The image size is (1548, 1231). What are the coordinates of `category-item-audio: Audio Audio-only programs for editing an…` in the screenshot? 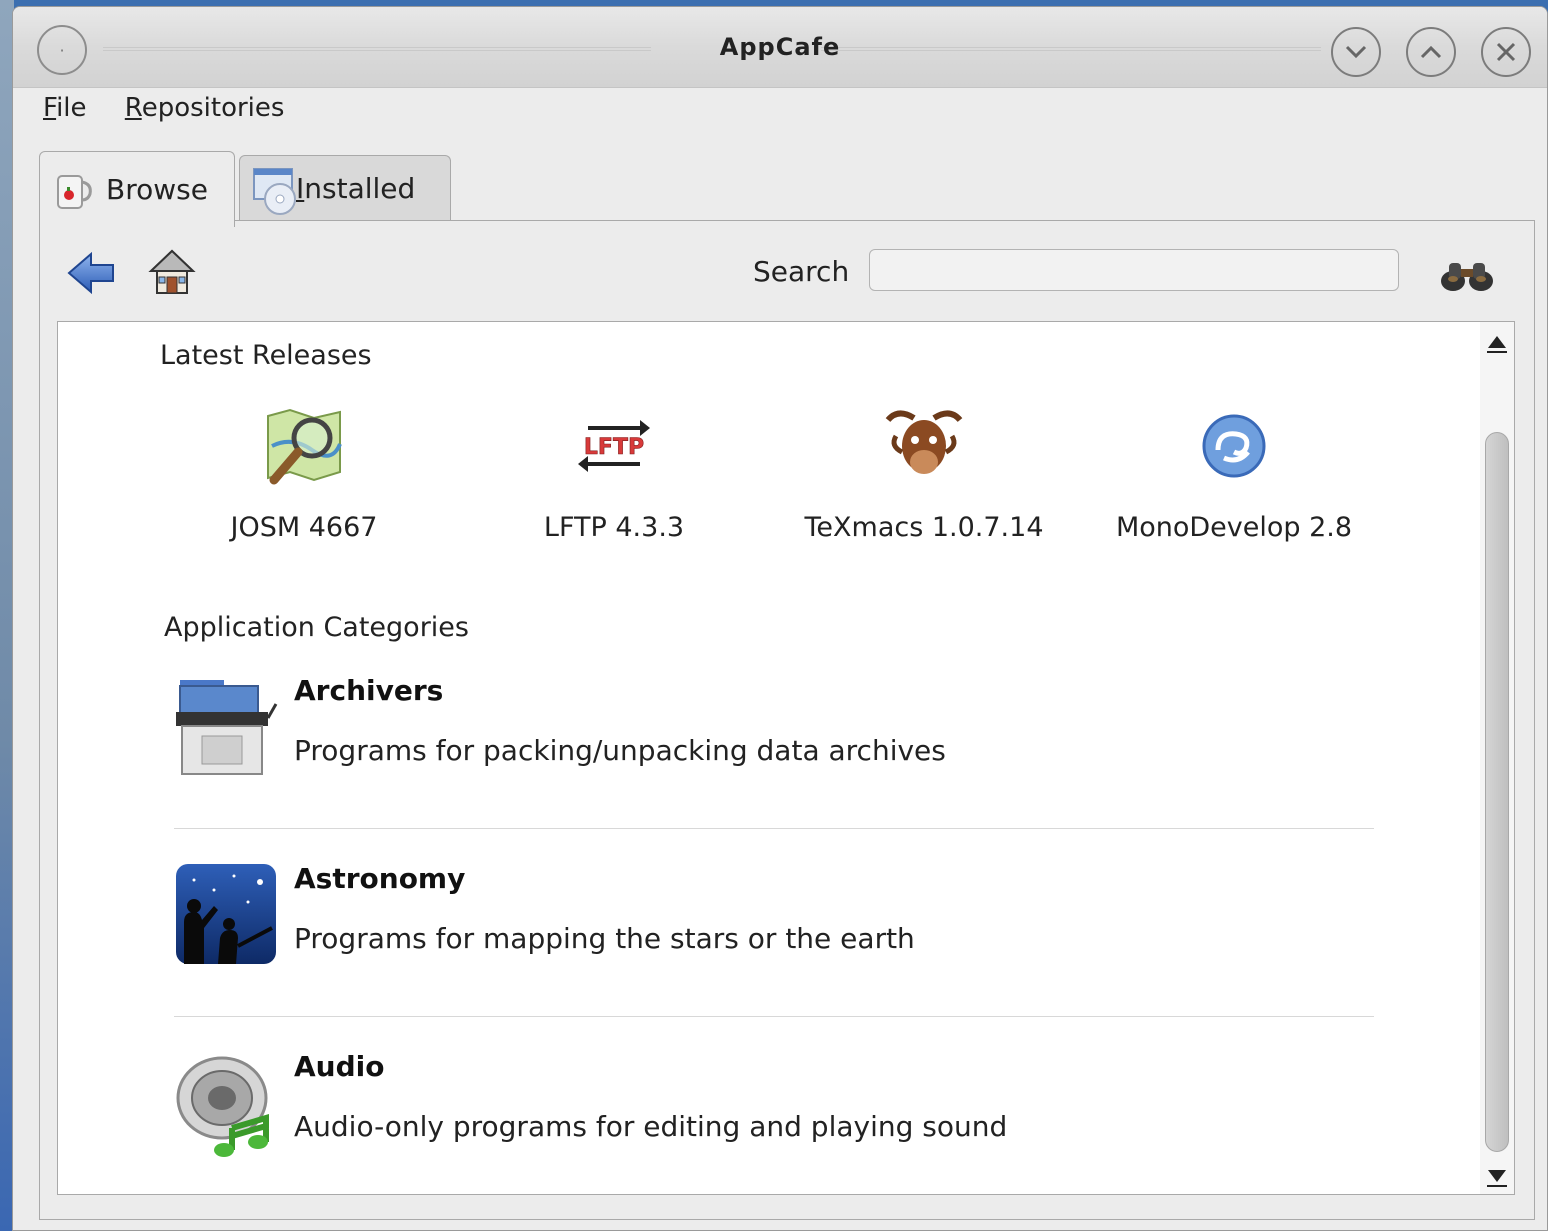 It's located at (774, 1105).